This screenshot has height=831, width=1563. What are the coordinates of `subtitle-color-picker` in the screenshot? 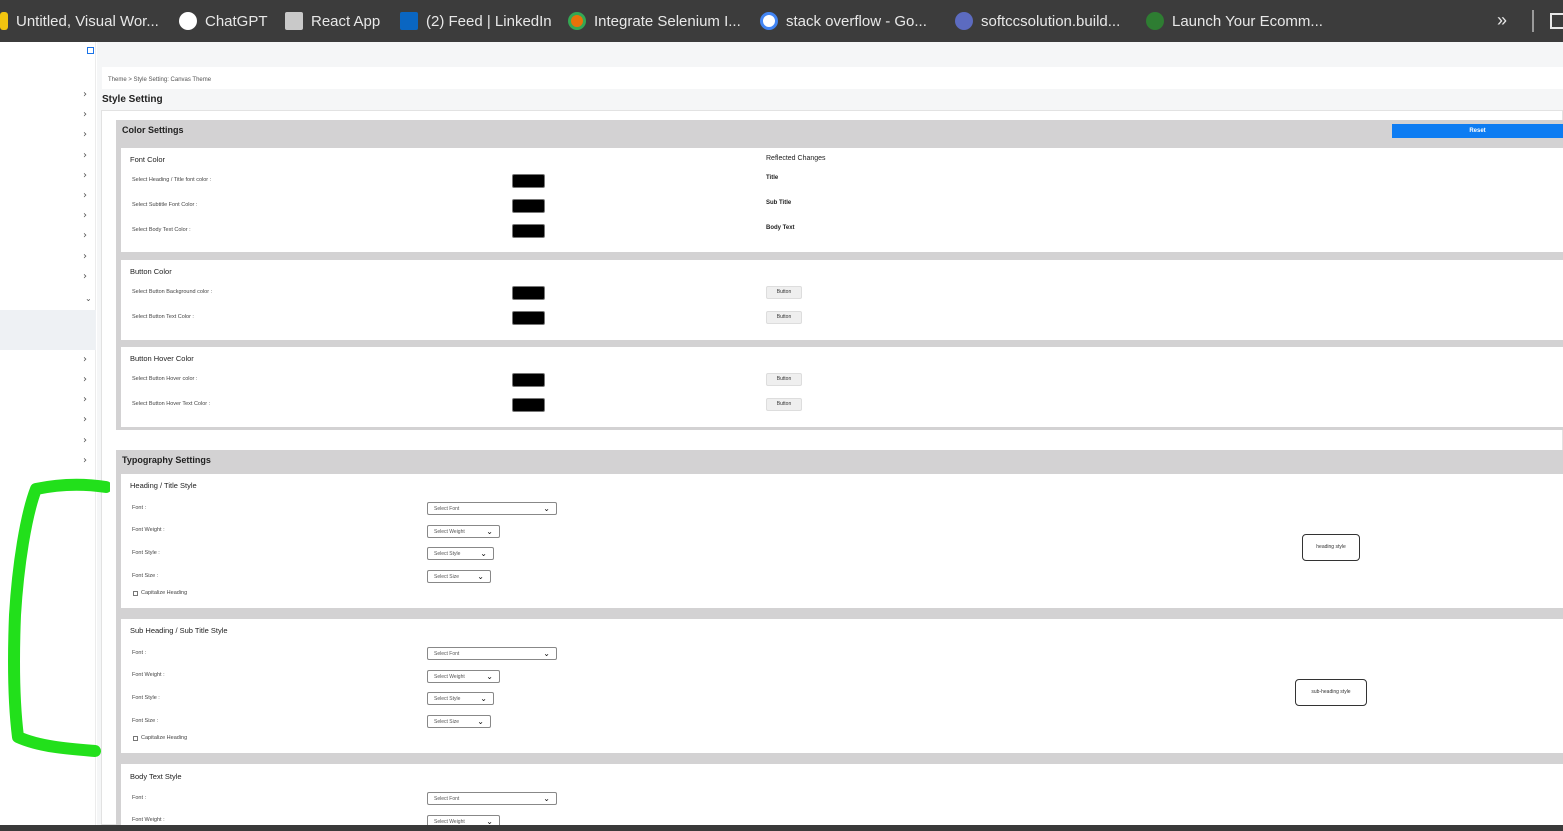 It's located at (528, 206).